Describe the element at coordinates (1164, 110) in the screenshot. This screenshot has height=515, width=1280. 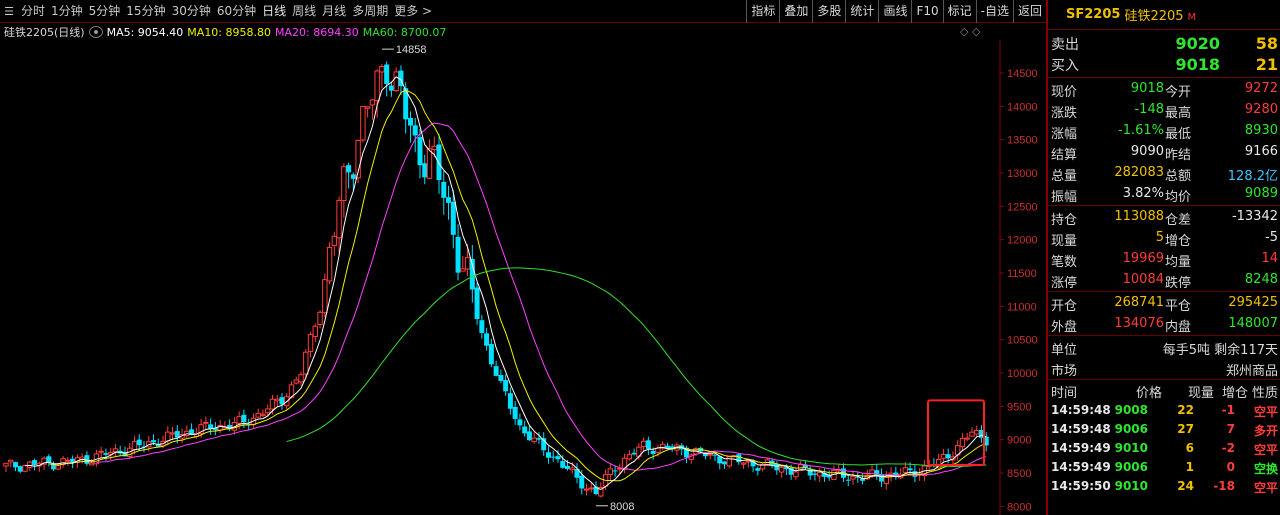
I see `quote-row: 涨跌 -148 最高 9280` at that location.